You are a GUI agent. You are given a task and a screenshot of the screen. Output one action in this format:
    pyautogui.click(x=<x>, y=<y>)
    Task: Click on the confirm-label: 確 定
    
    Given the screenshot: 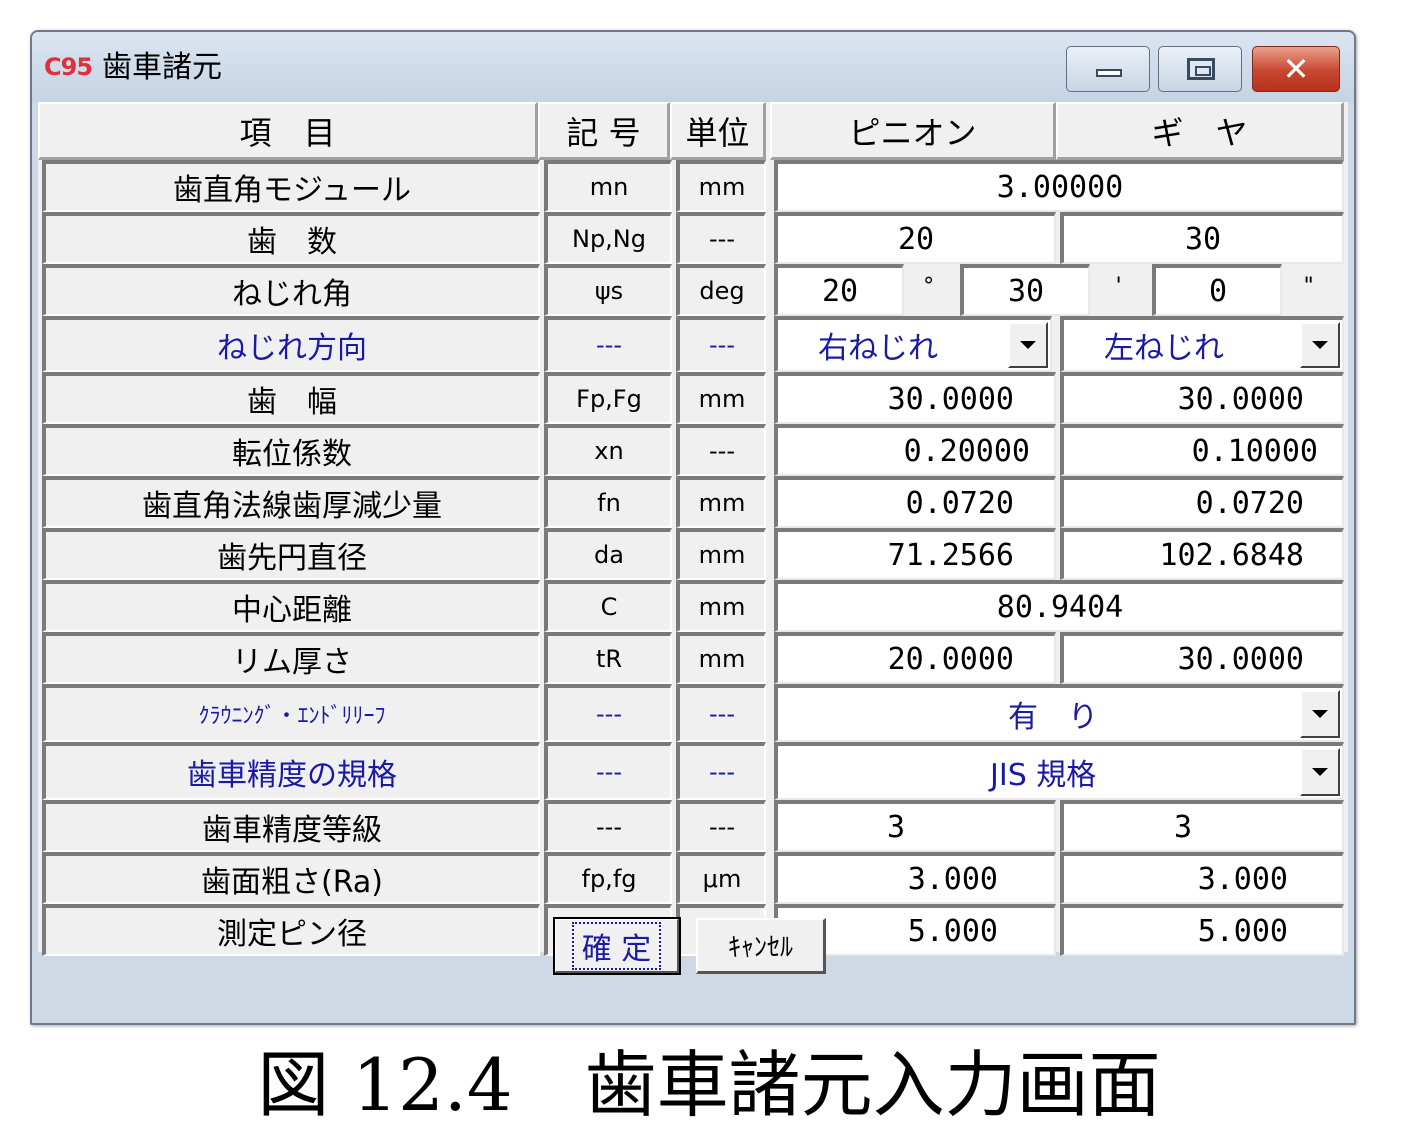 What is the action you would take?
    pyautogui.click(x=616, y=945)
    